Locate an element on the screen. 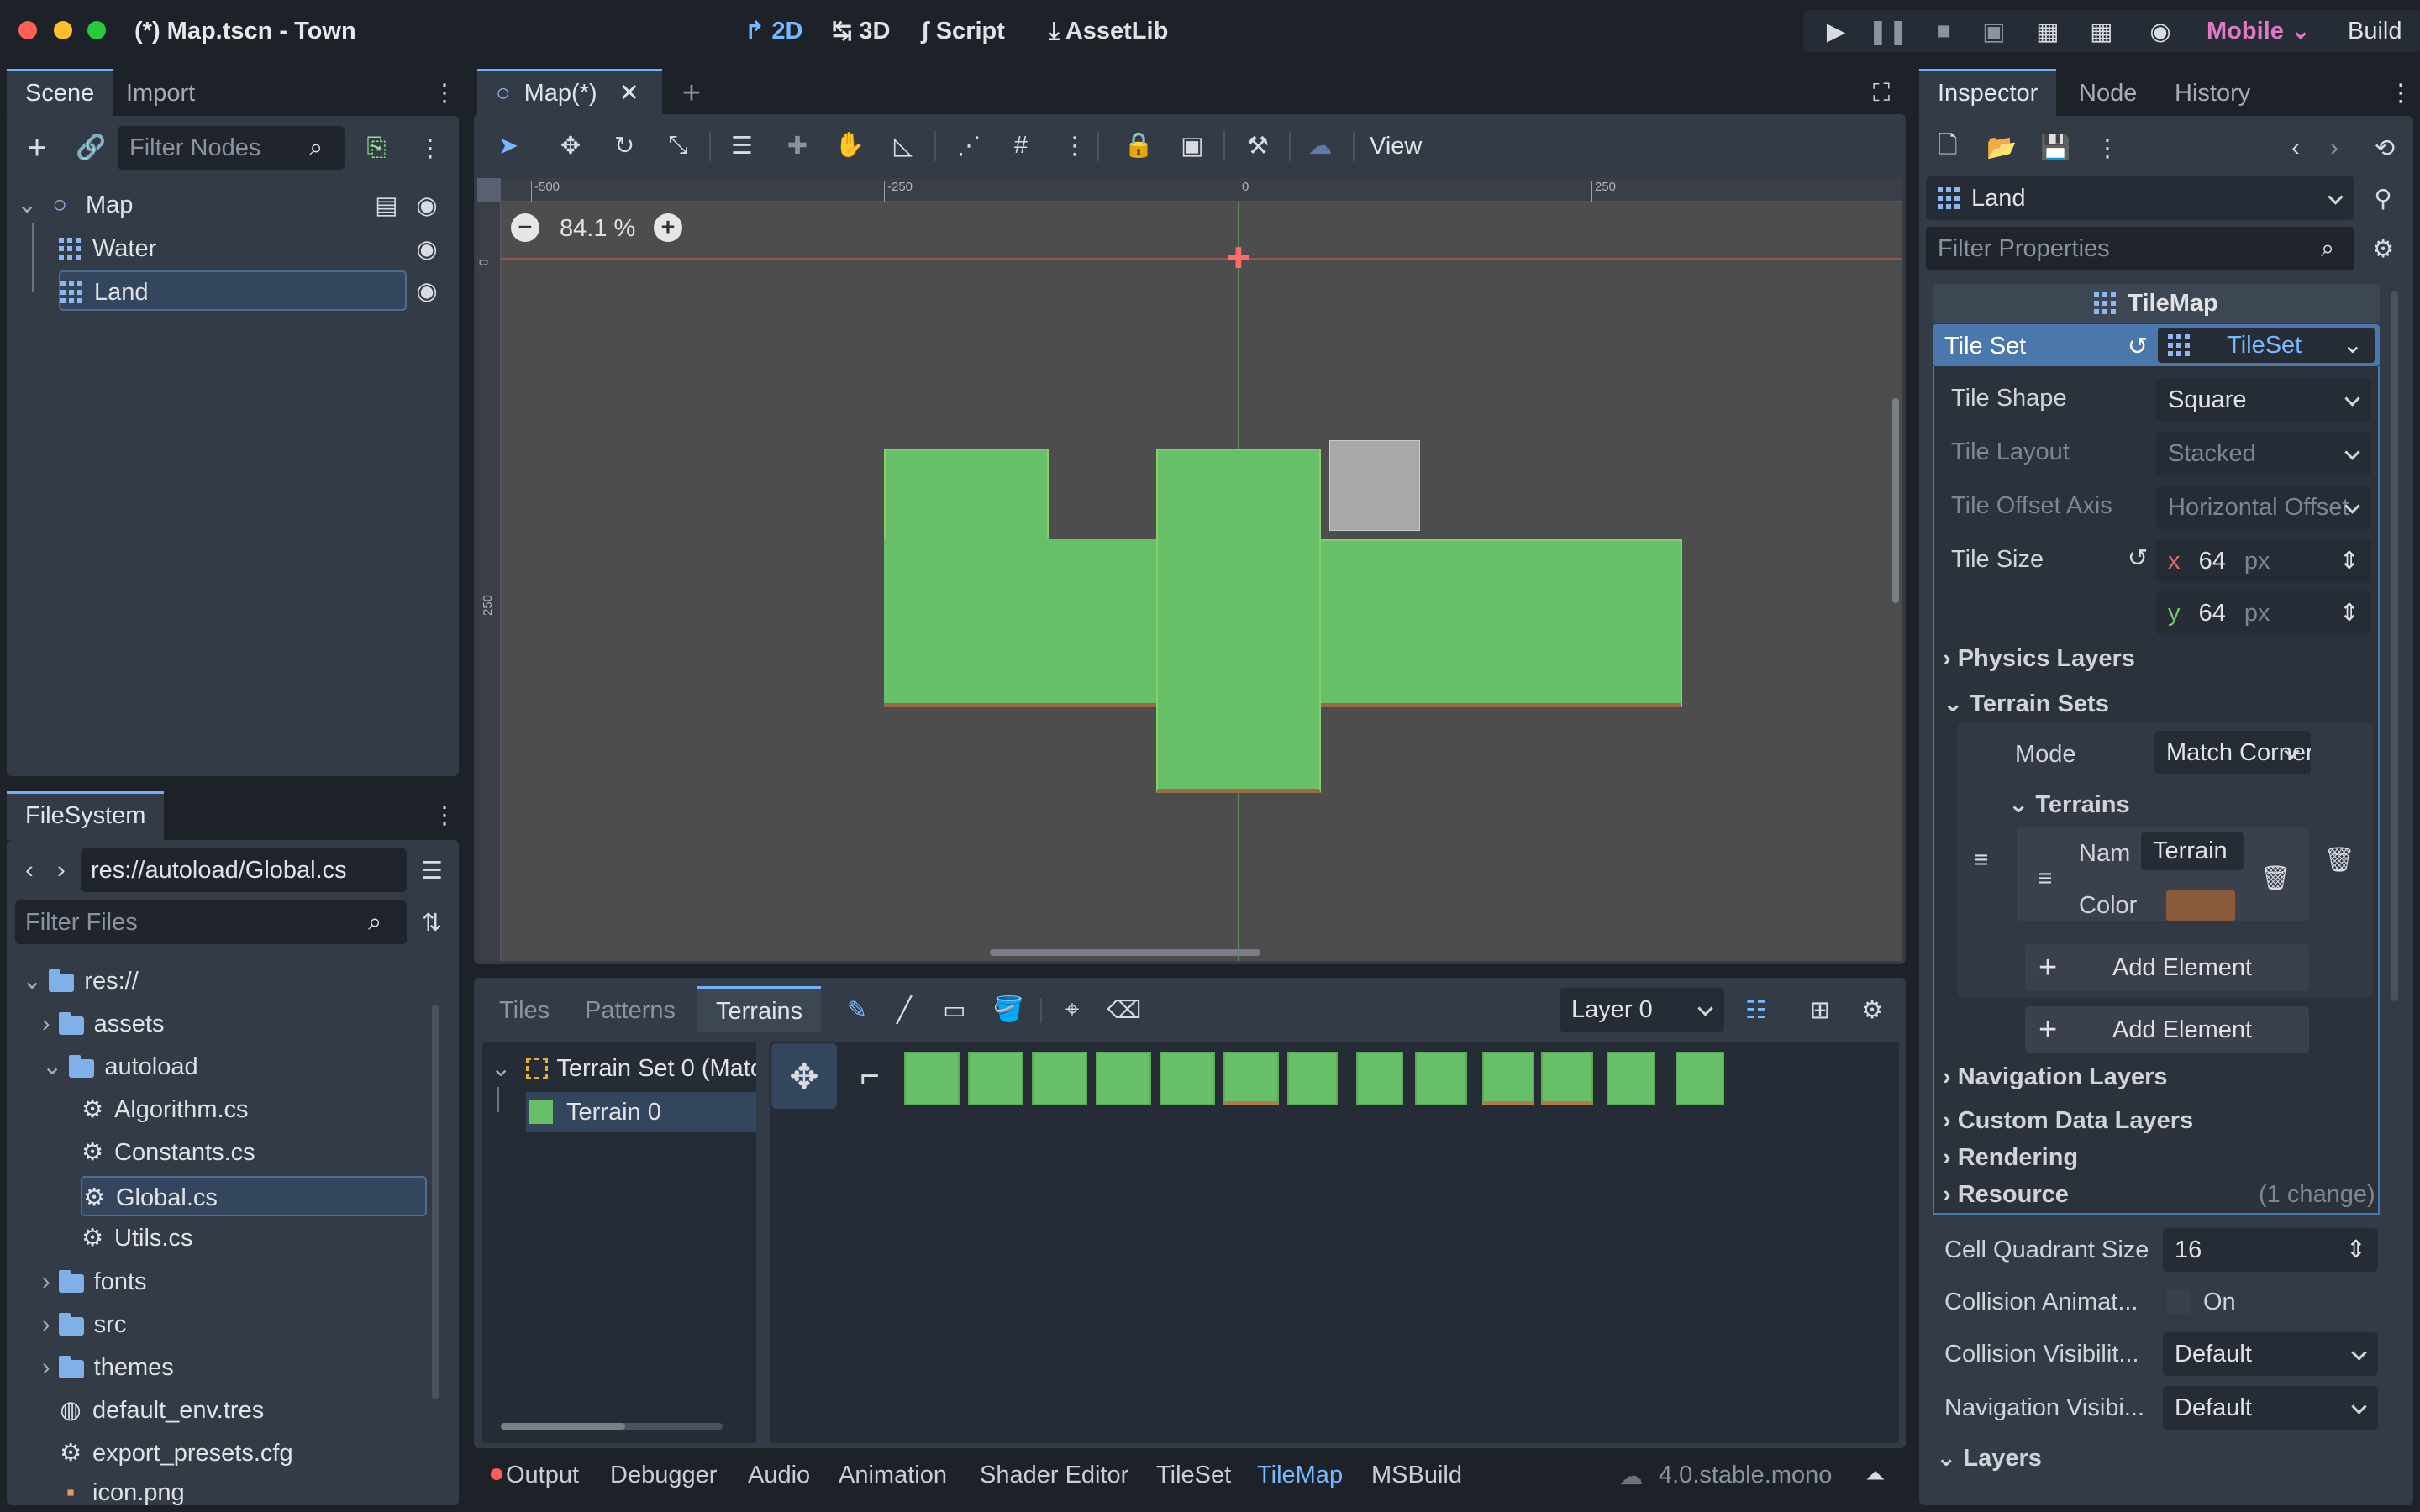 This screenshot has width=2420, height=1512. settings-sliders-icon: ⚙ is located at coordinates (1872, 1009).